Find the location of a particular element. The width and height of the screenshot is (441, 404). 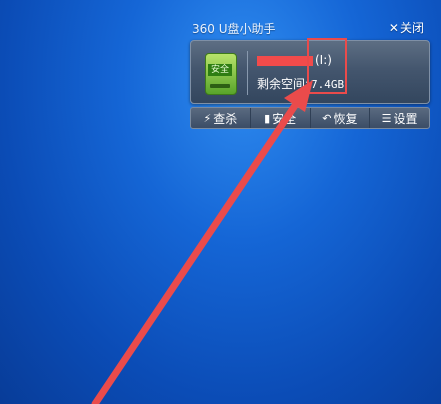

usb-icon: ▮ is located at coordinates (267, 118).